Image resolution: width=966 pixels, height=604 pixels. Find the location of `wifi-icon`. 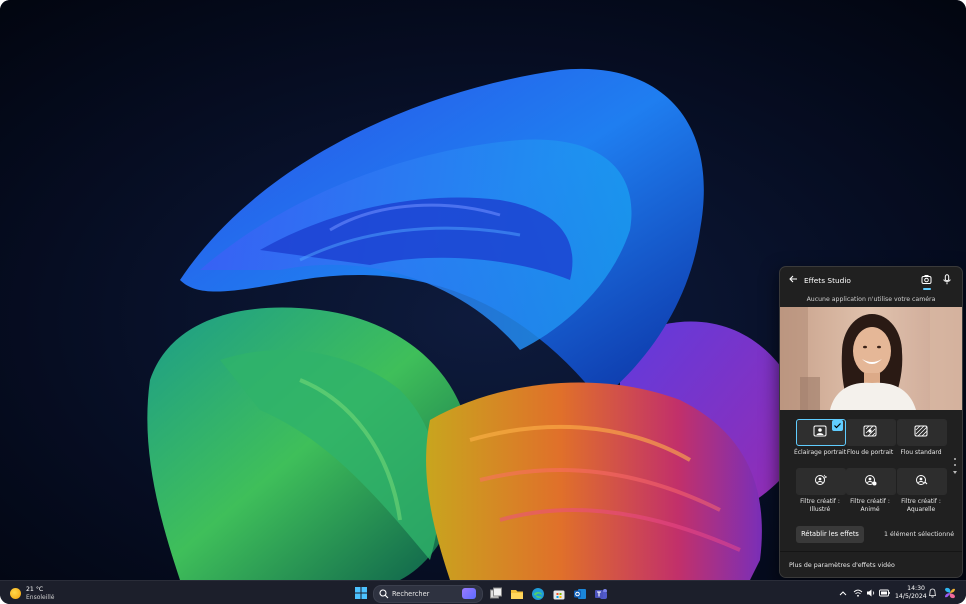

wifi-icon is located at coordinates (858, 593).